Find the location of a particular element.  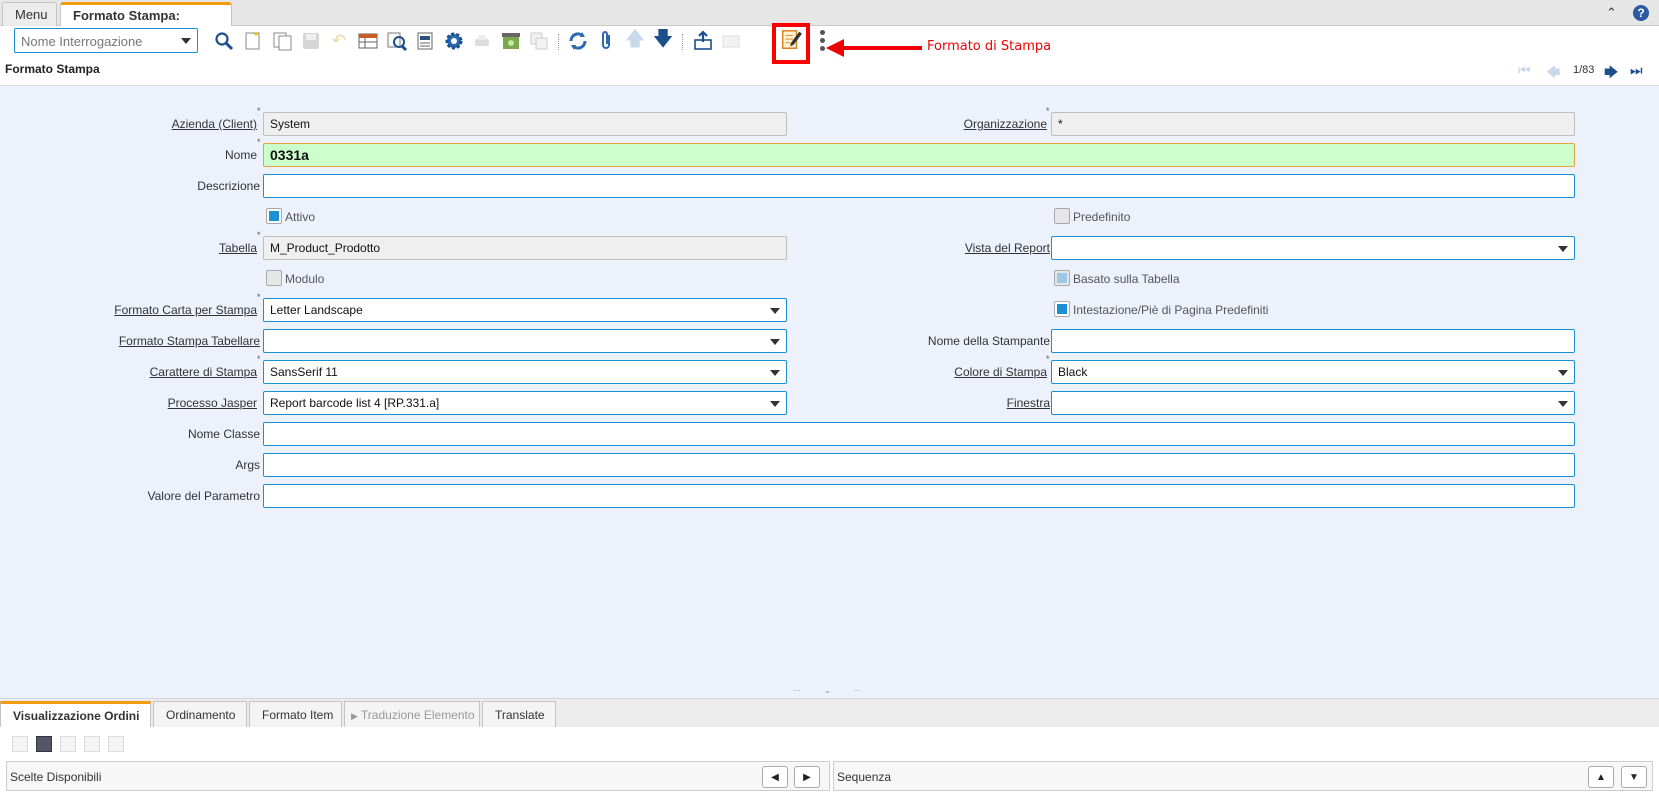

attachment-icon is located at coordinates (607, 41).